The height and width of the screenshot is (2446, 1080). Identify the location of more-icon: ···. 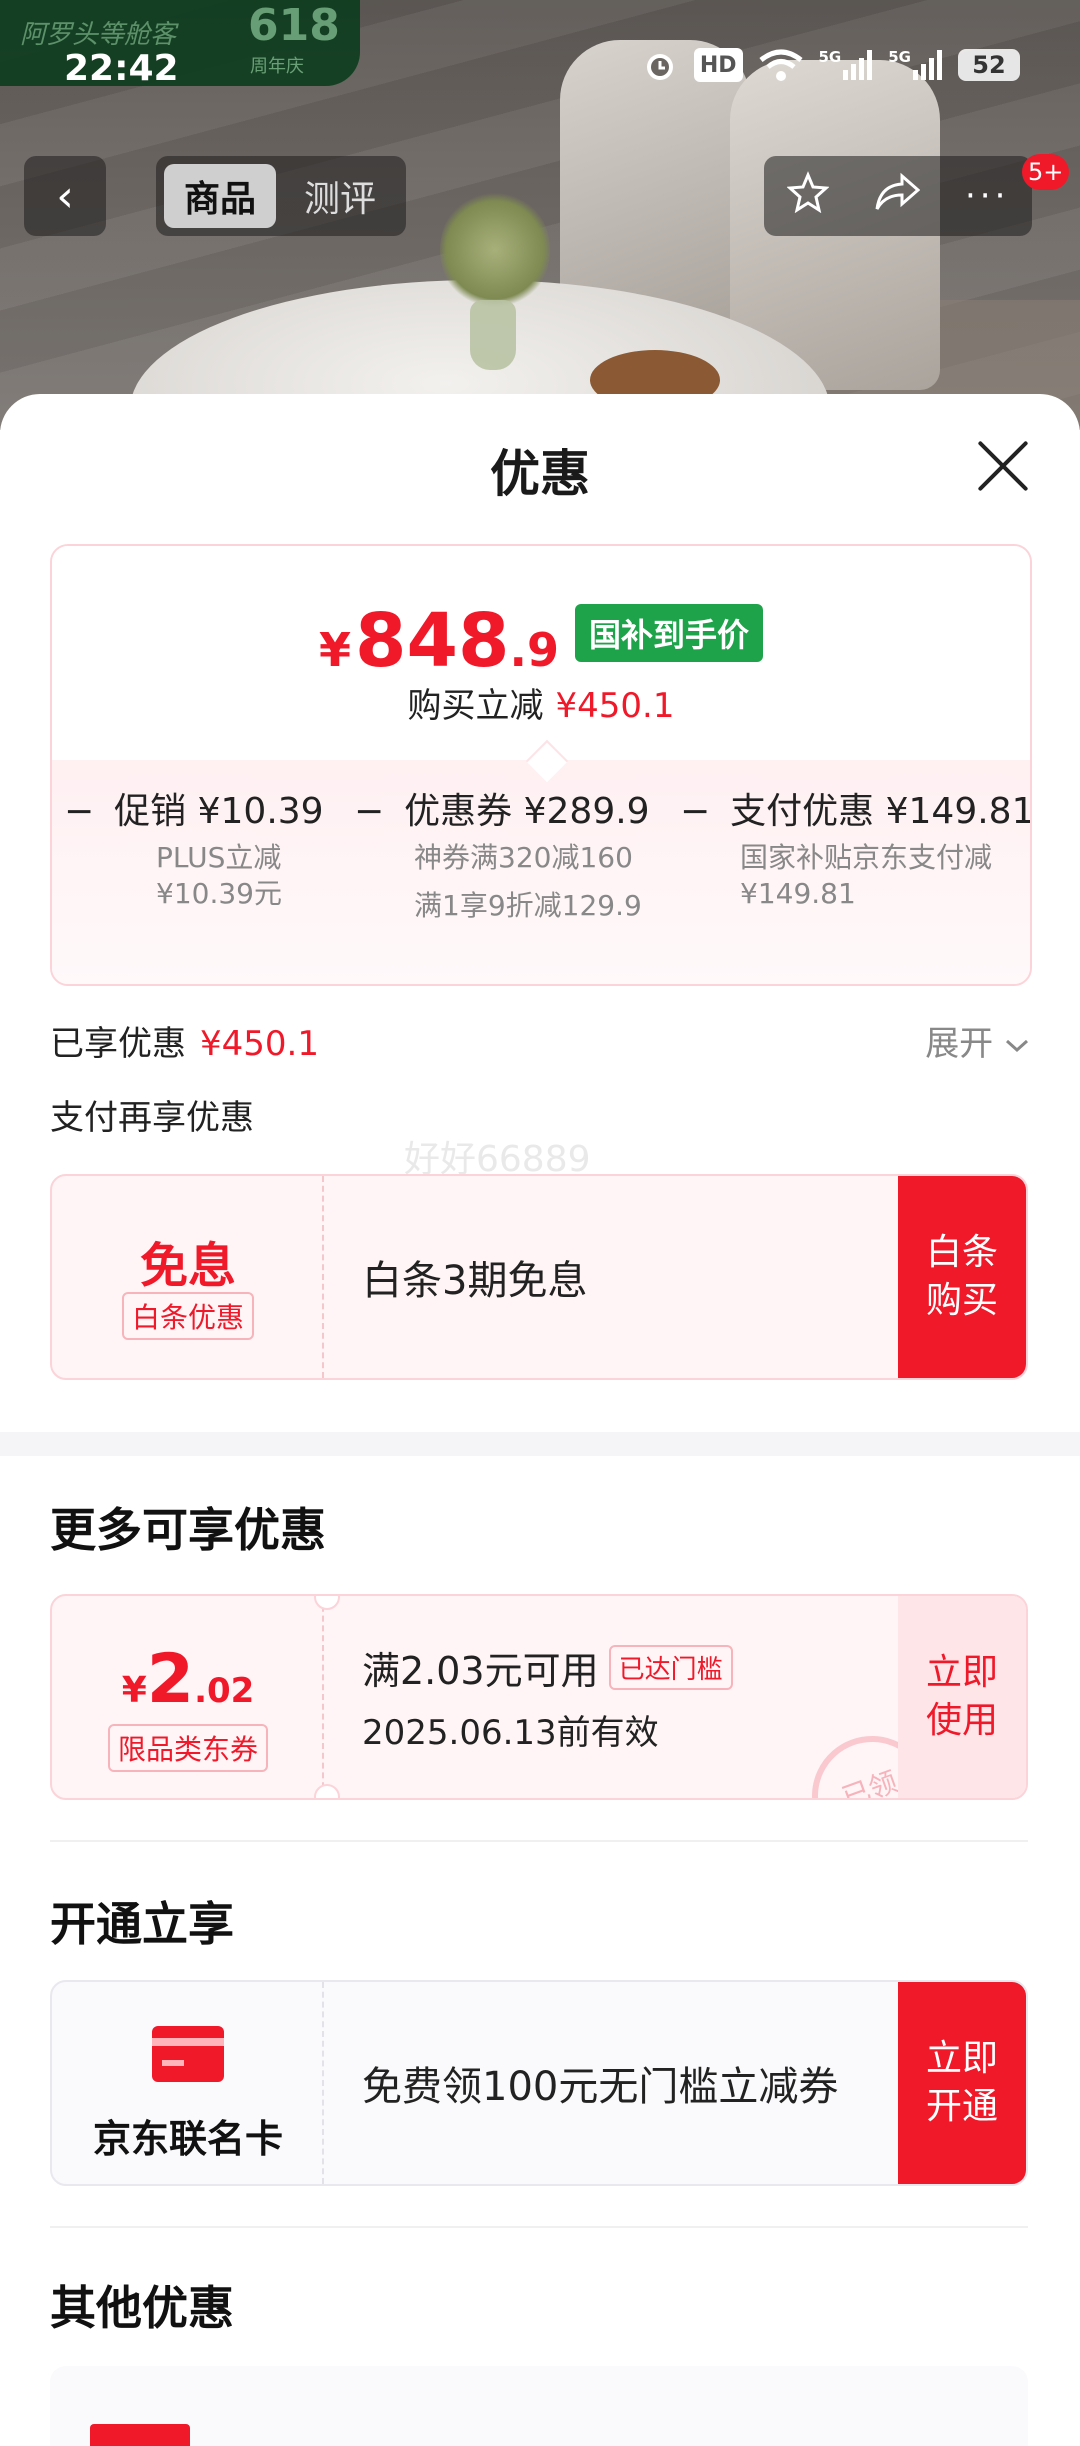
(987, 196).